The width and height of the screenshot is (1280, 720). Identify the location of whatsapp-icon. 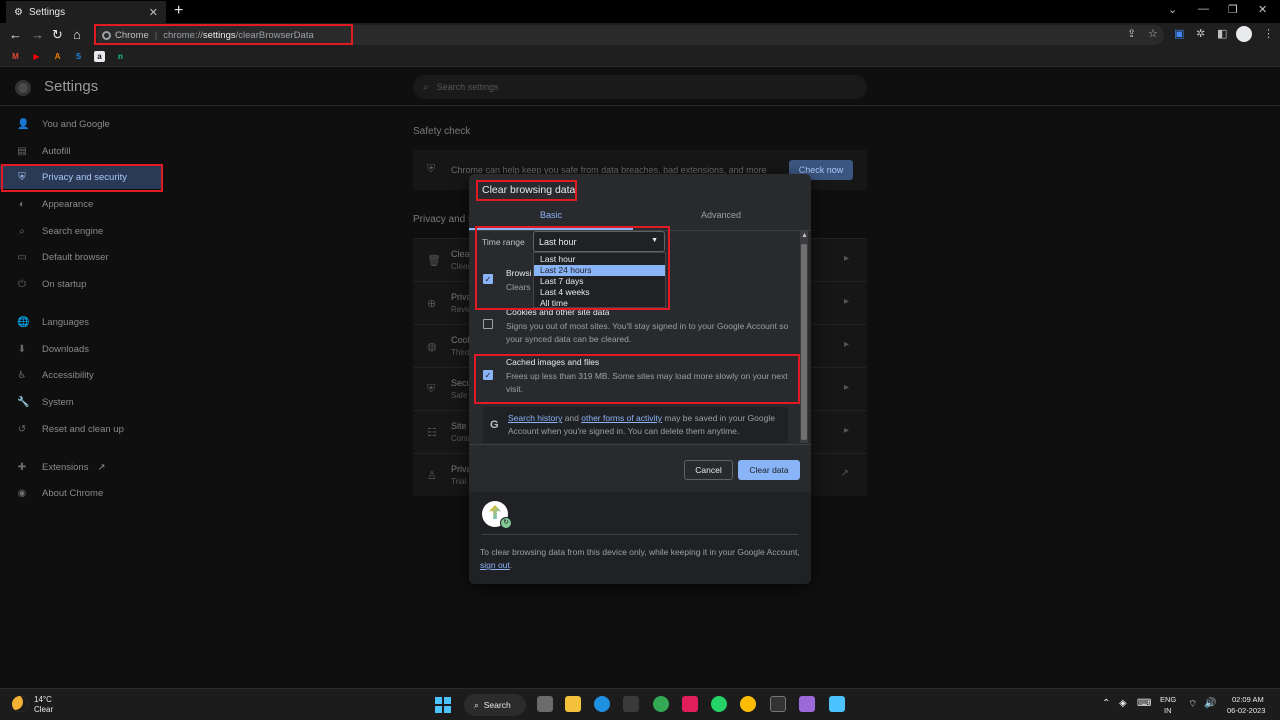
(719, 704).